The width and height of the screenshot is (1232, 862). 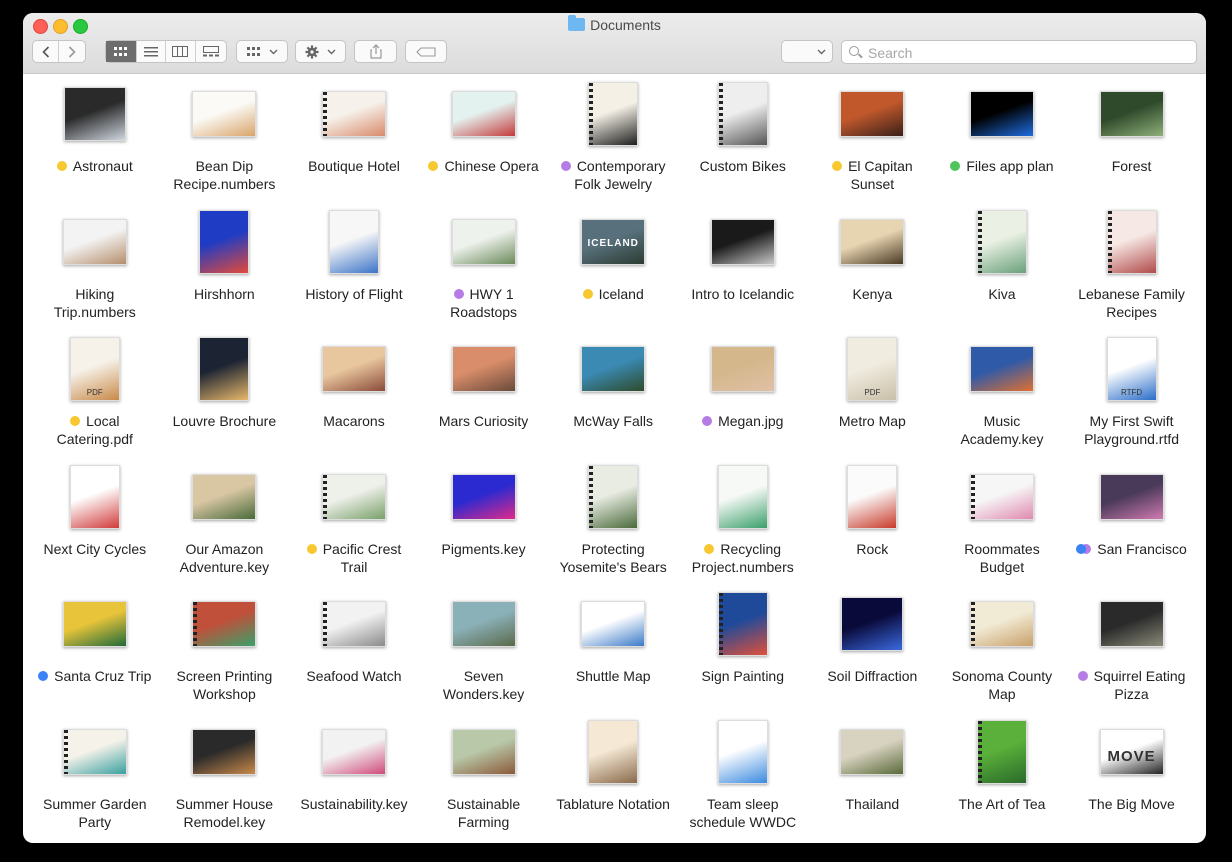 I want to click on file-label: HWY 1 Roadstops, so click(x=484, y=303).